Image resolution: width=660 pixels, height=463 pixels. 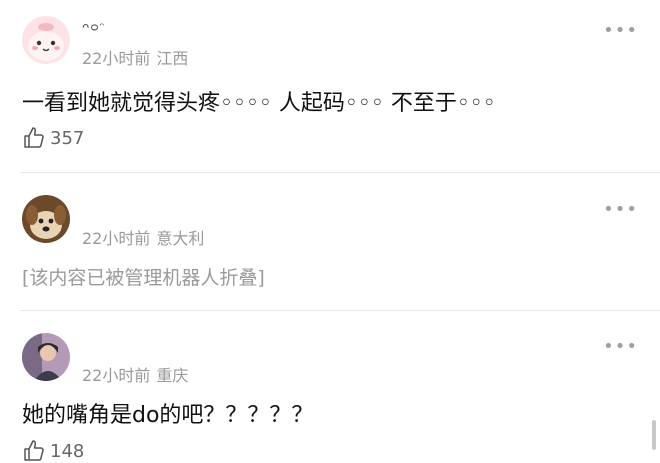 I want to click on cartoon-face-icon, so click(x=46, y=40).